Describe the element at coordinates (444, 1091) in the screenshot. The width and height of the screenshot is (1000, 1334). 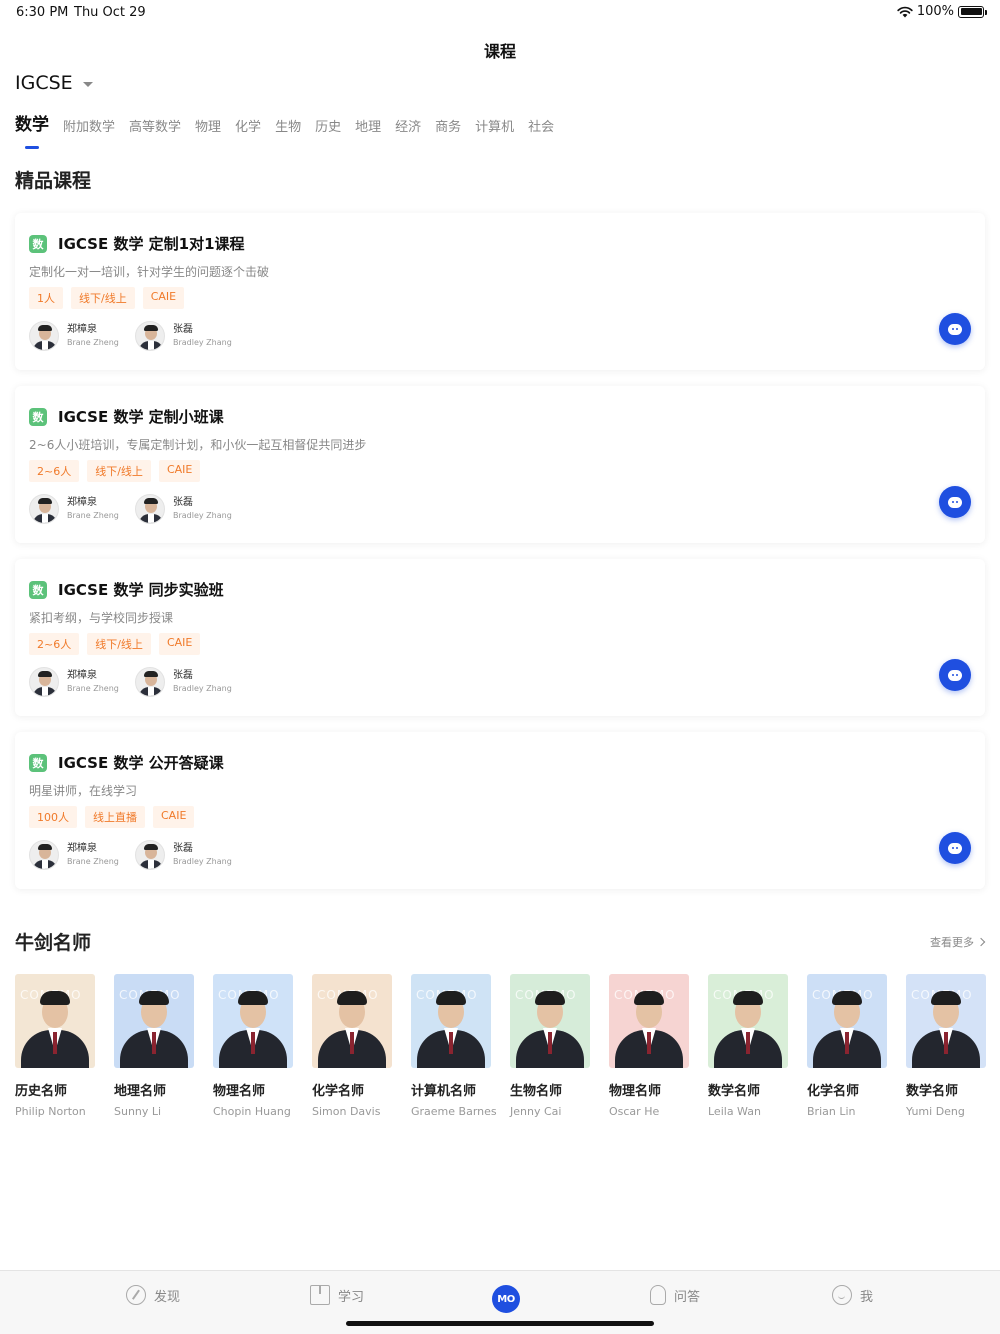
I see `teacher-role: 计算机名师` at that location.